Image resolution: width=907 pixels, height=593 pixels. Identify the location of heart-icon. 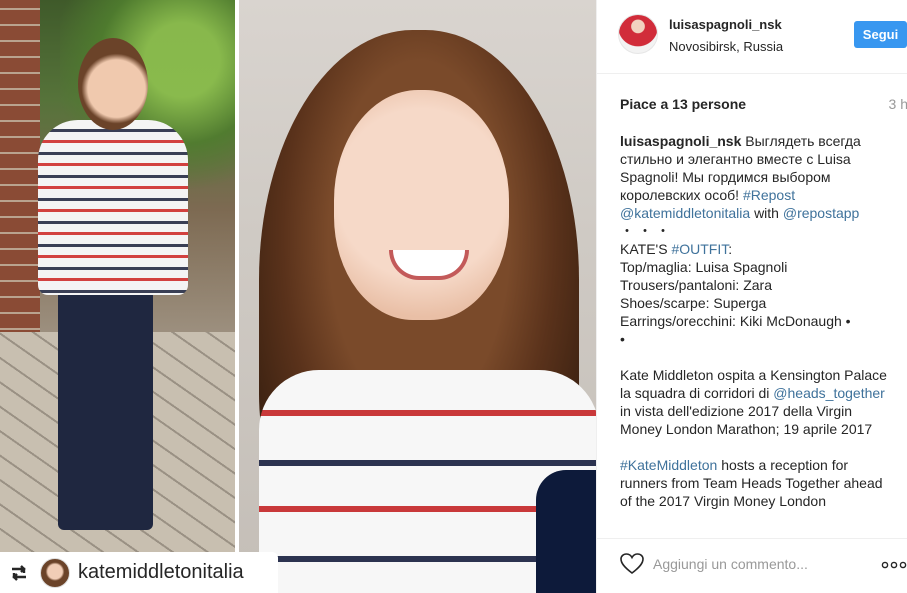
(632, 564).